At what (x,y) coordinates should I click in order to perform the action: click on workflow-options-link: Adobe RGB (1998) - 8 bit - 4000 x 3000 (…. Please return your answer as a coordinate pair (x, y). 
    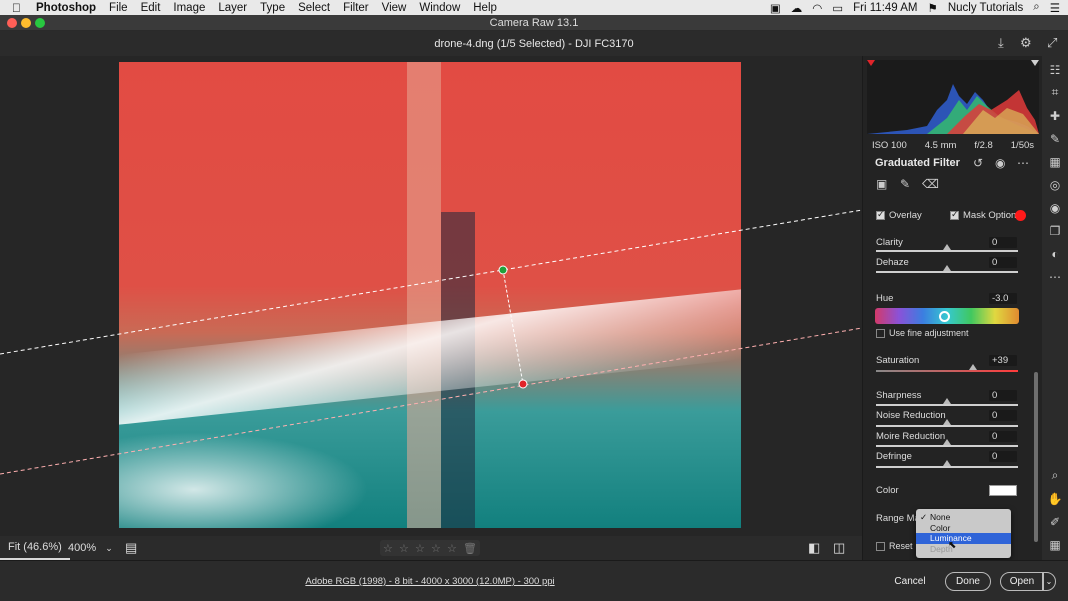
    Looking at the image, I should click on (430, 581).